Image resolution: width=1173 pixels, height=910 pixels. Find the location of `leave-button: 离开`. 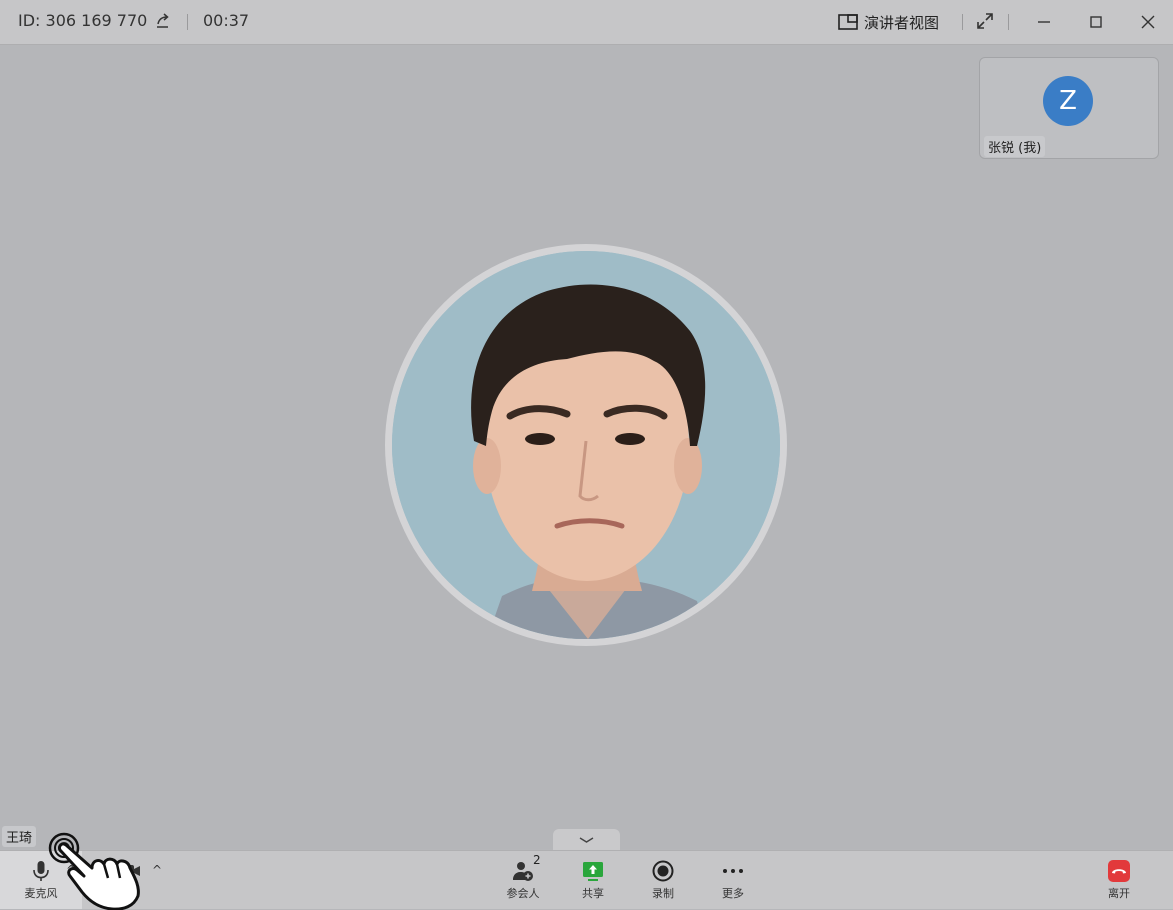

leave-button: 离开 is located at coordinates (1119, 880).